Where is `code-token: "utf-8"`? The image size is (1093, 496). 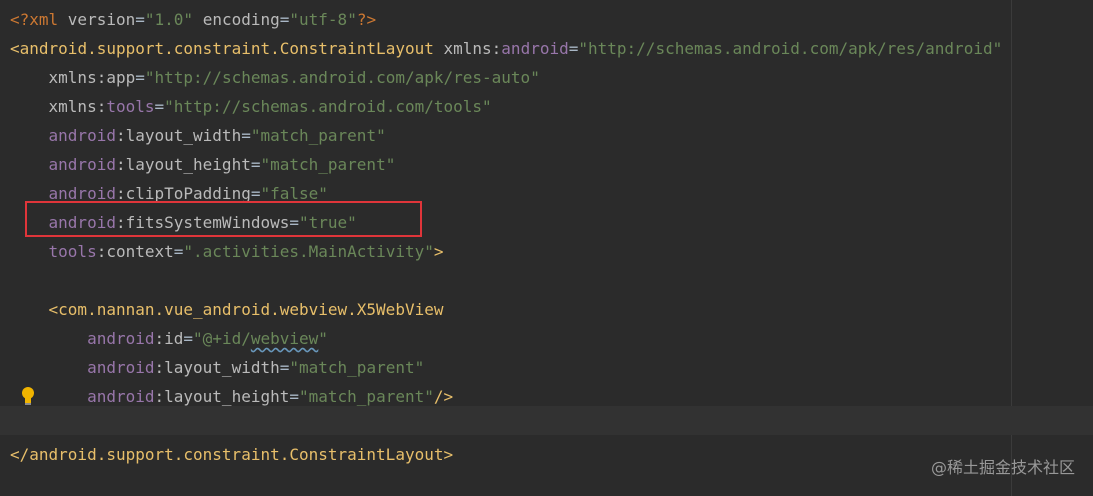 code-token: "utf-8" is located at coordinates (323, 19).